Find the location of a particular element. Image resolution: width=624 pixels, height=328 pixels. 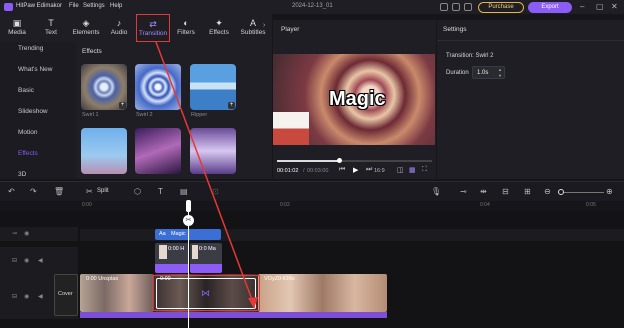

annotation-arrow is located at coordinates (206, 175).